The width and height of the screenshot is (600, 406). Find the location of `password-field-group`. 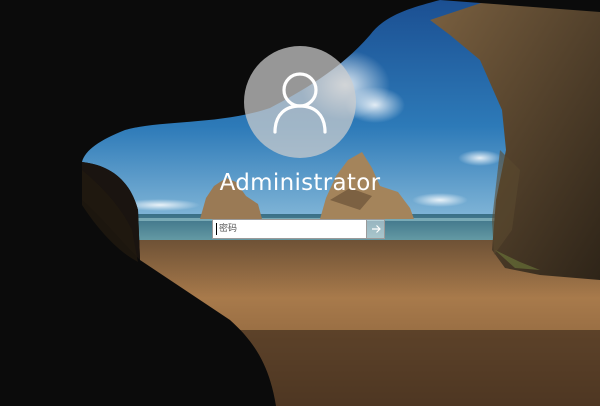

password-field-group is located at coordinates (298, 229).